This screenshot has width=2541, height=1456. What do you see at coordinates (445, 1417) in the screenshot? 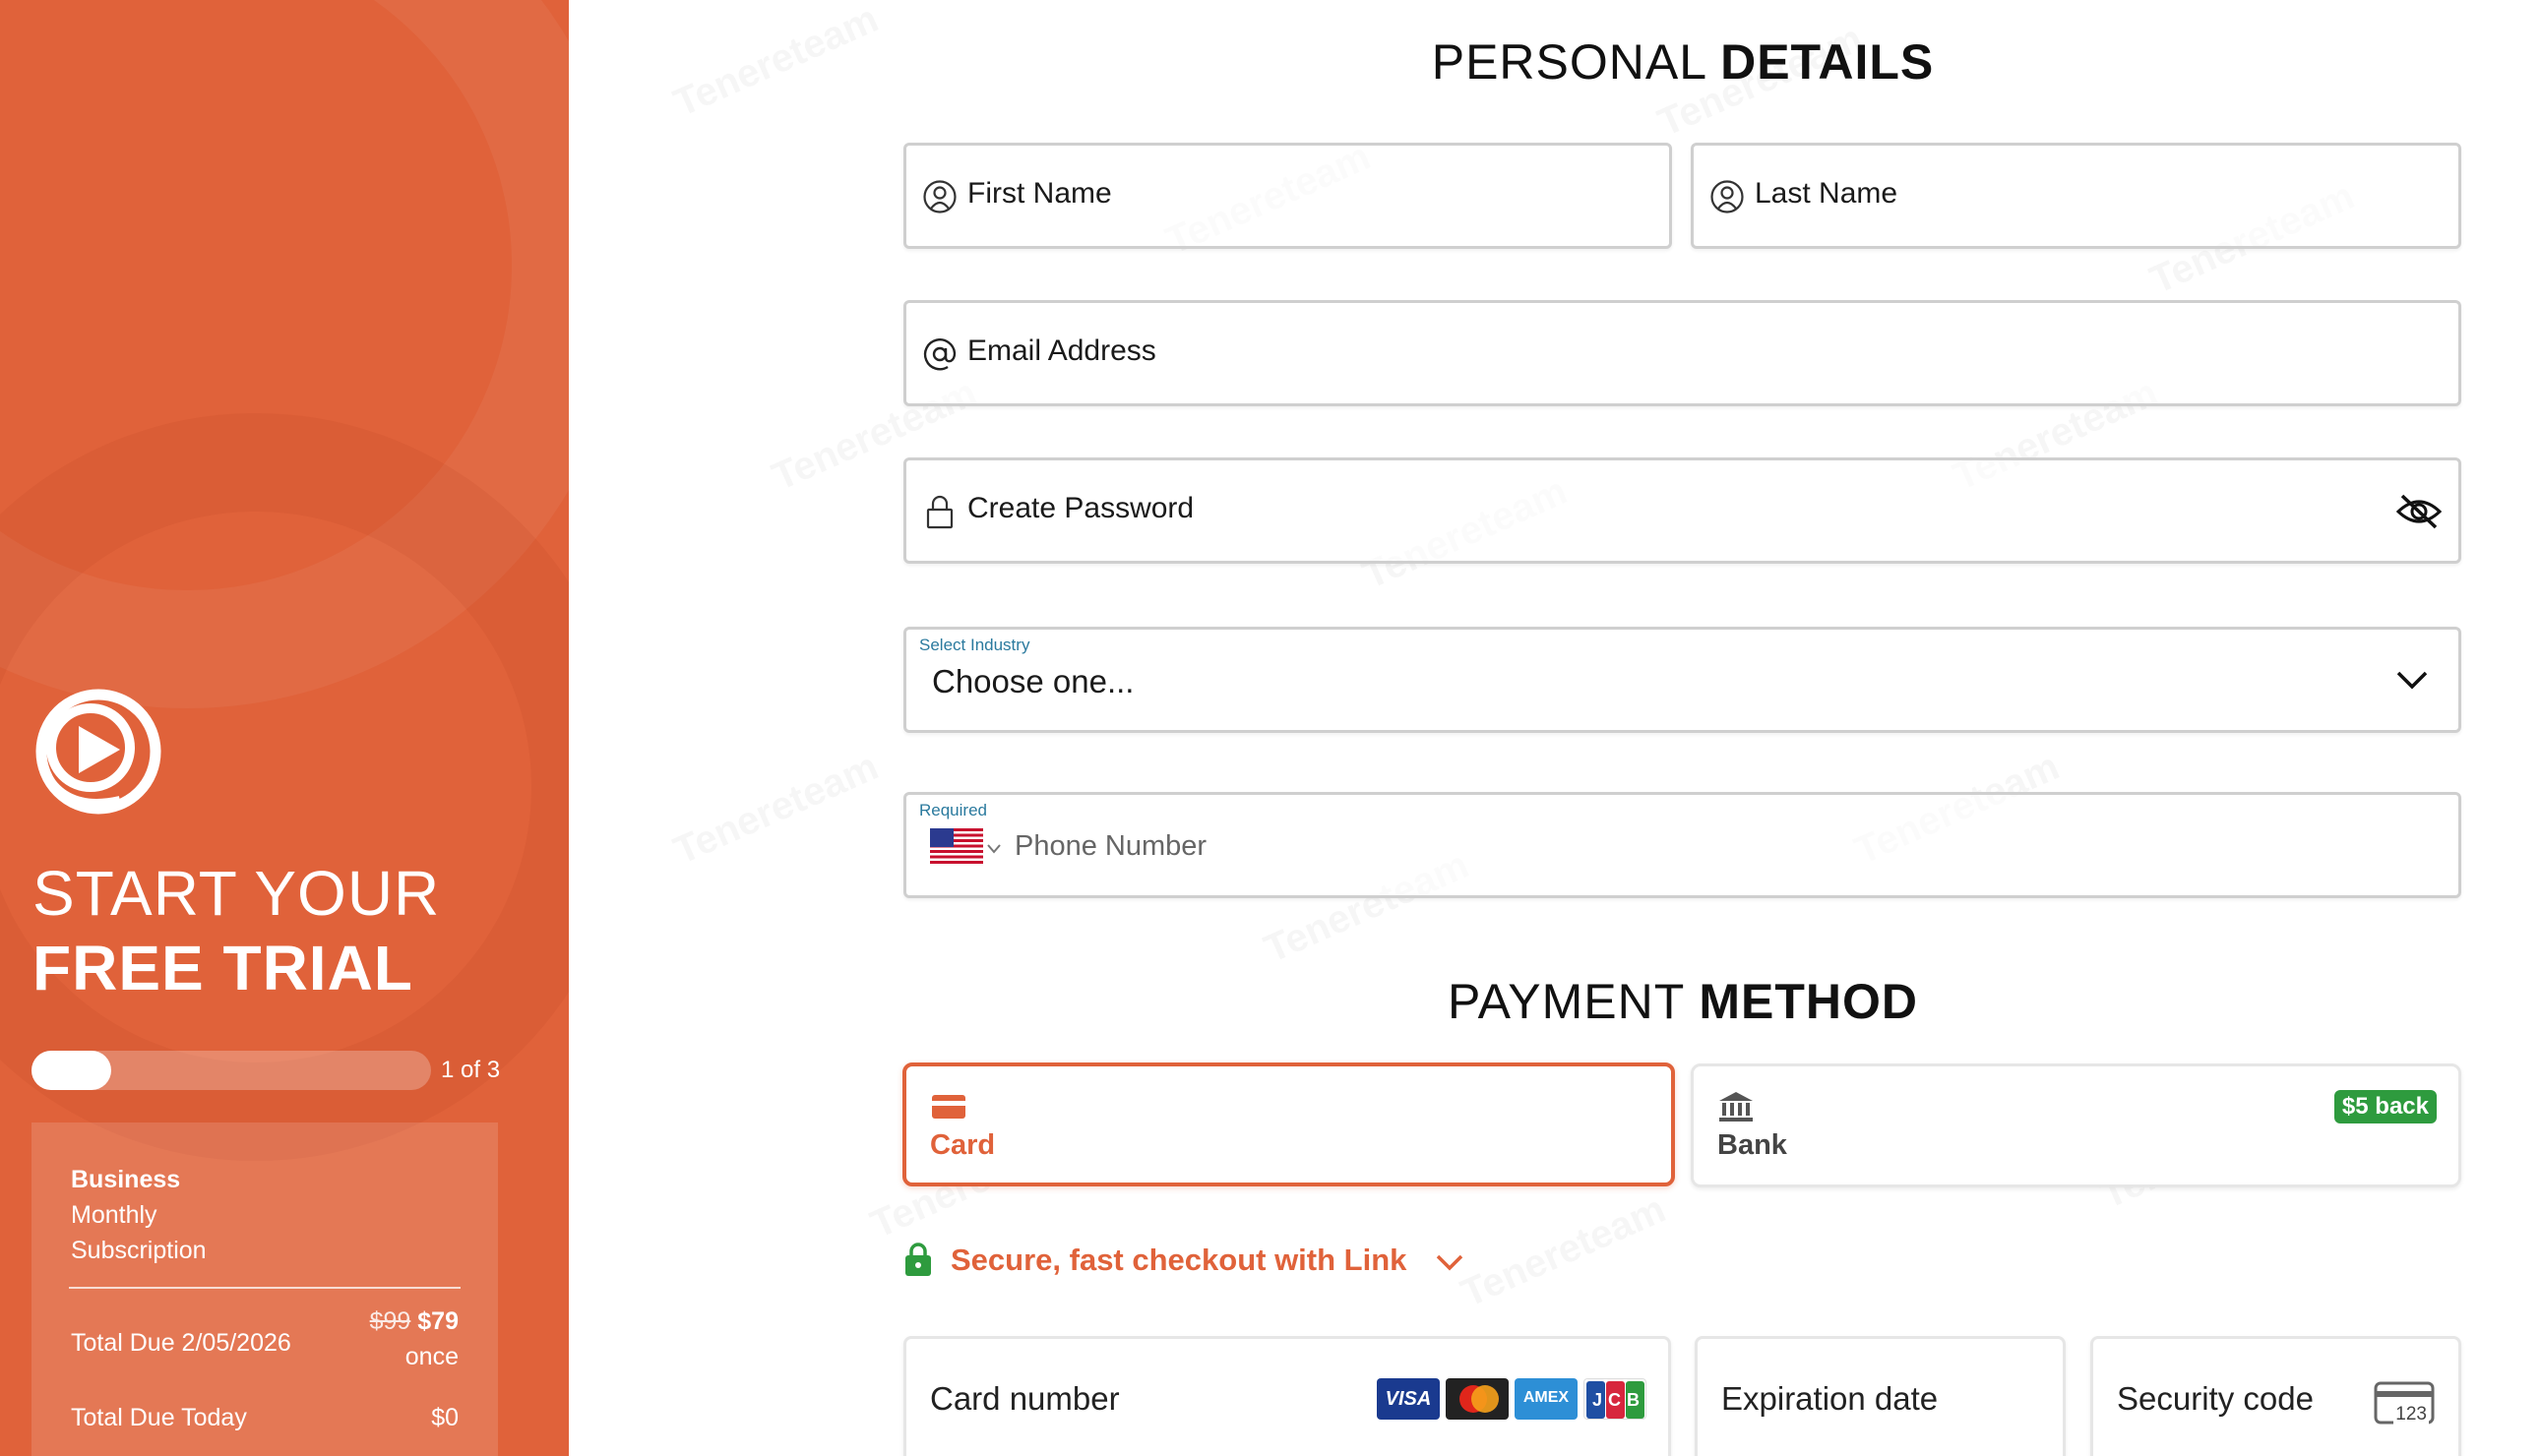
I see `total-today-value: $0` at bounding box center [445, 1417].